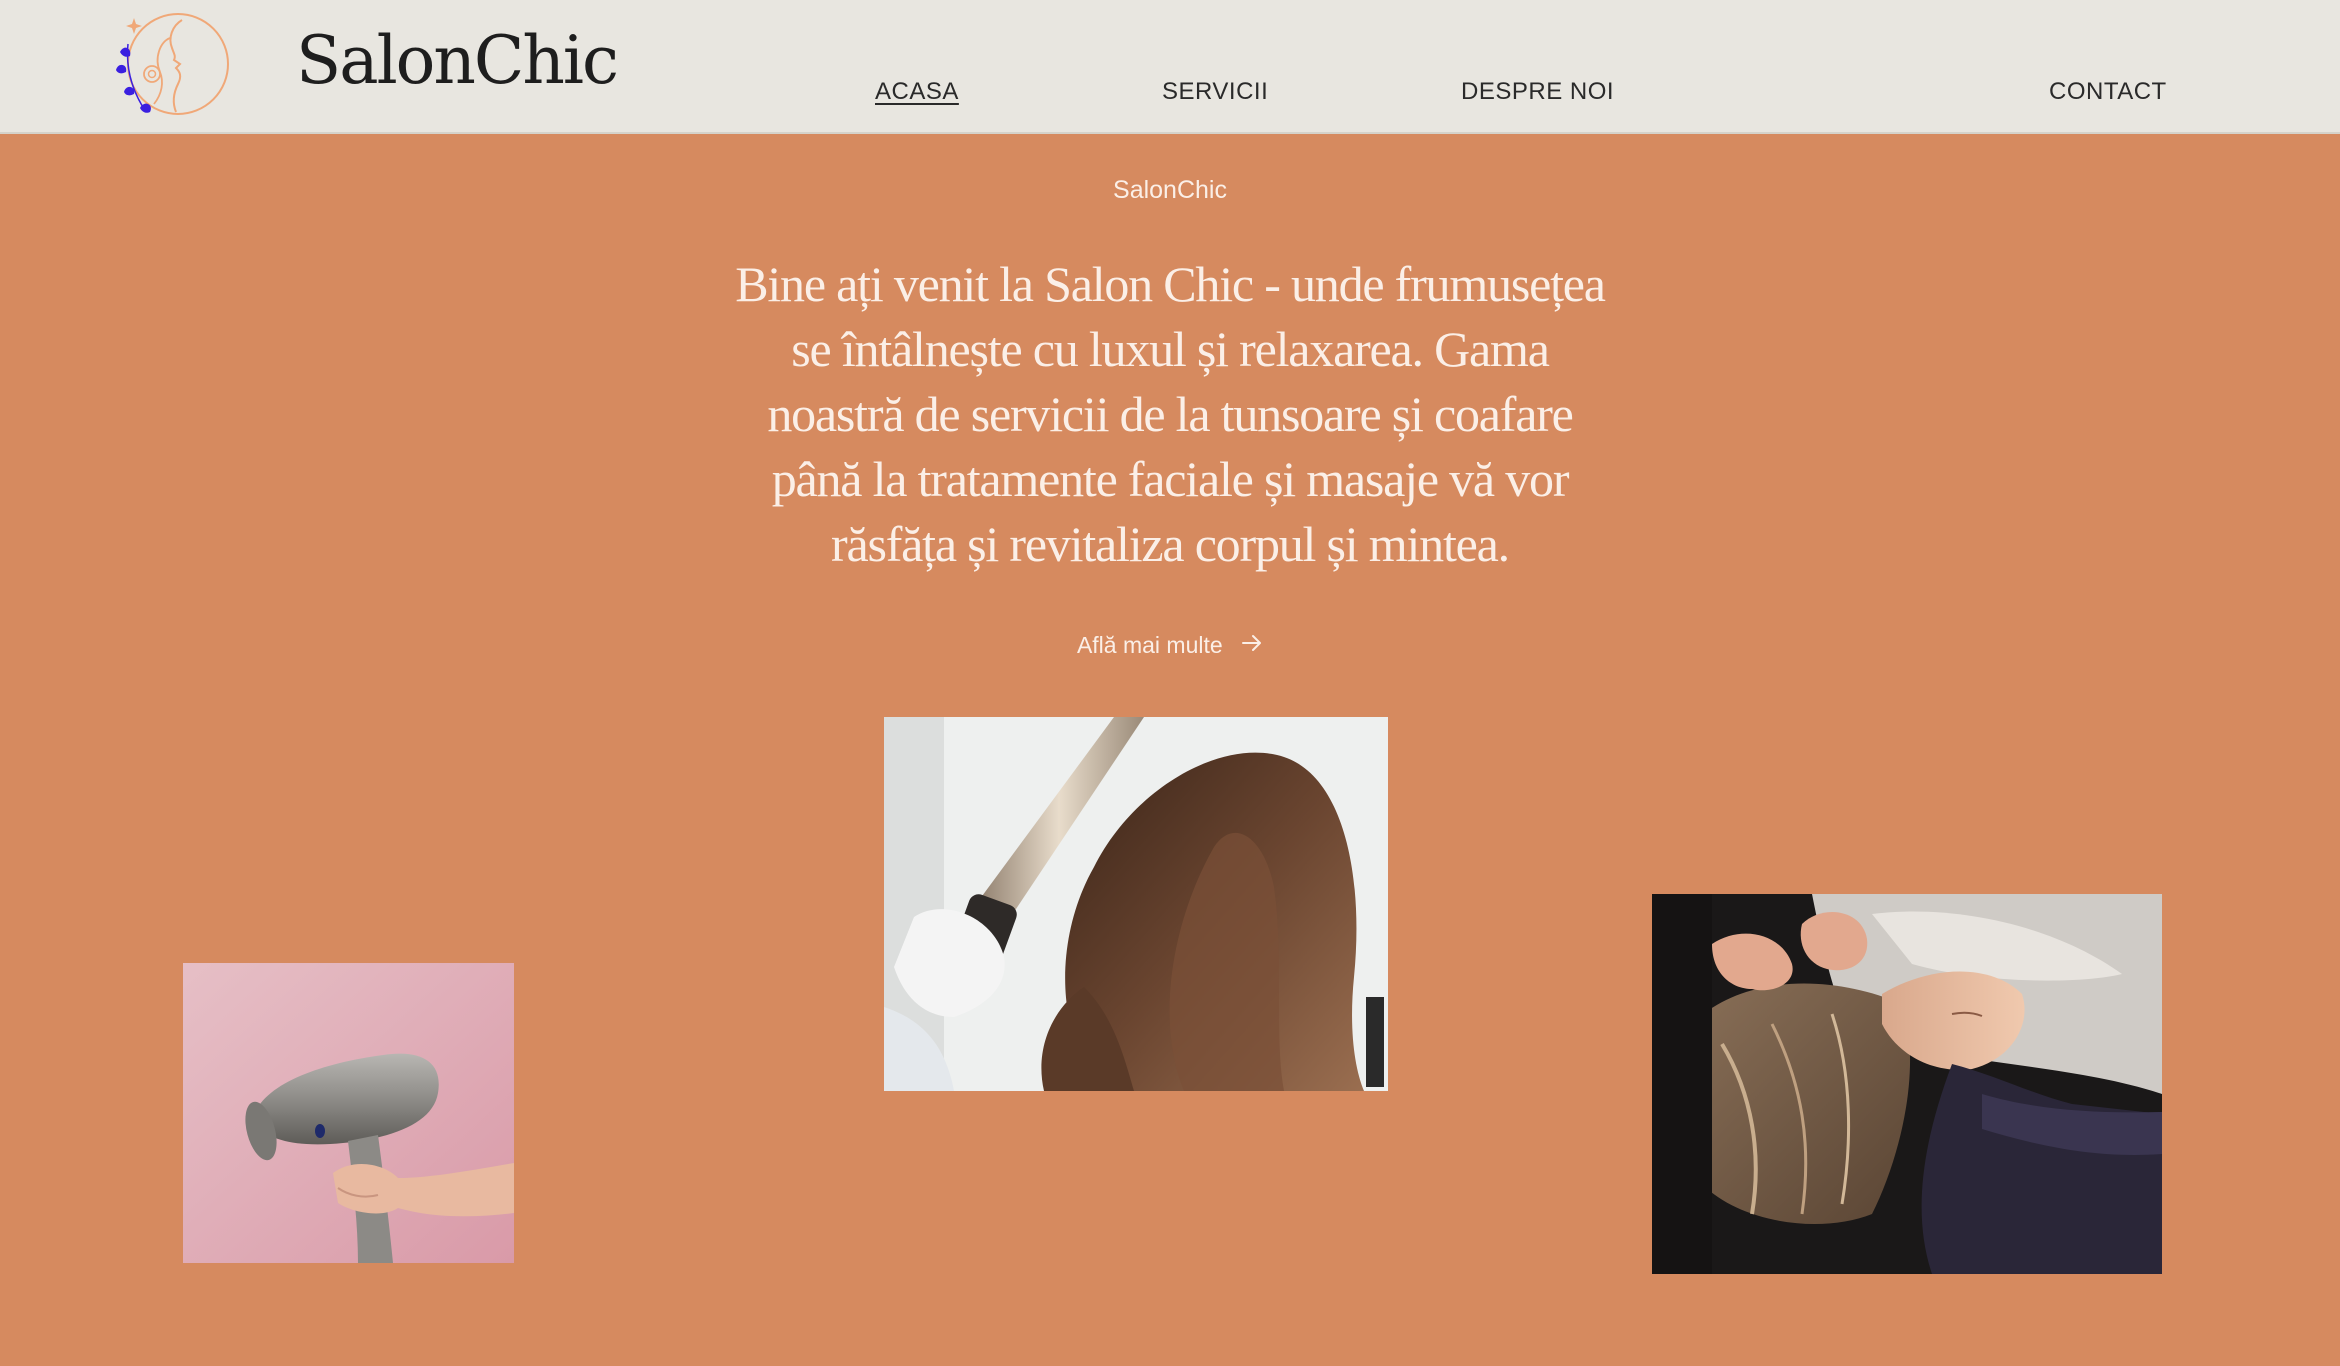 This screenshot has height=1366, width=2340. What do you see at coordinates (1252, 644) in the screenshot?
I see `arrow-right-icon` at bounding box center [1252, 644].